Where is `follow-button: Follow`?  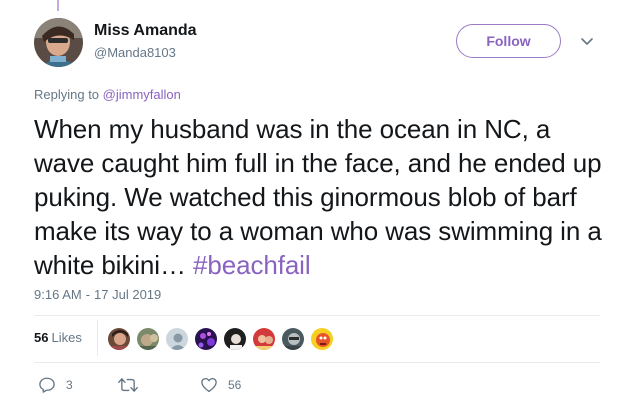
follow-button: Follow is located at coordinates (508, 41).